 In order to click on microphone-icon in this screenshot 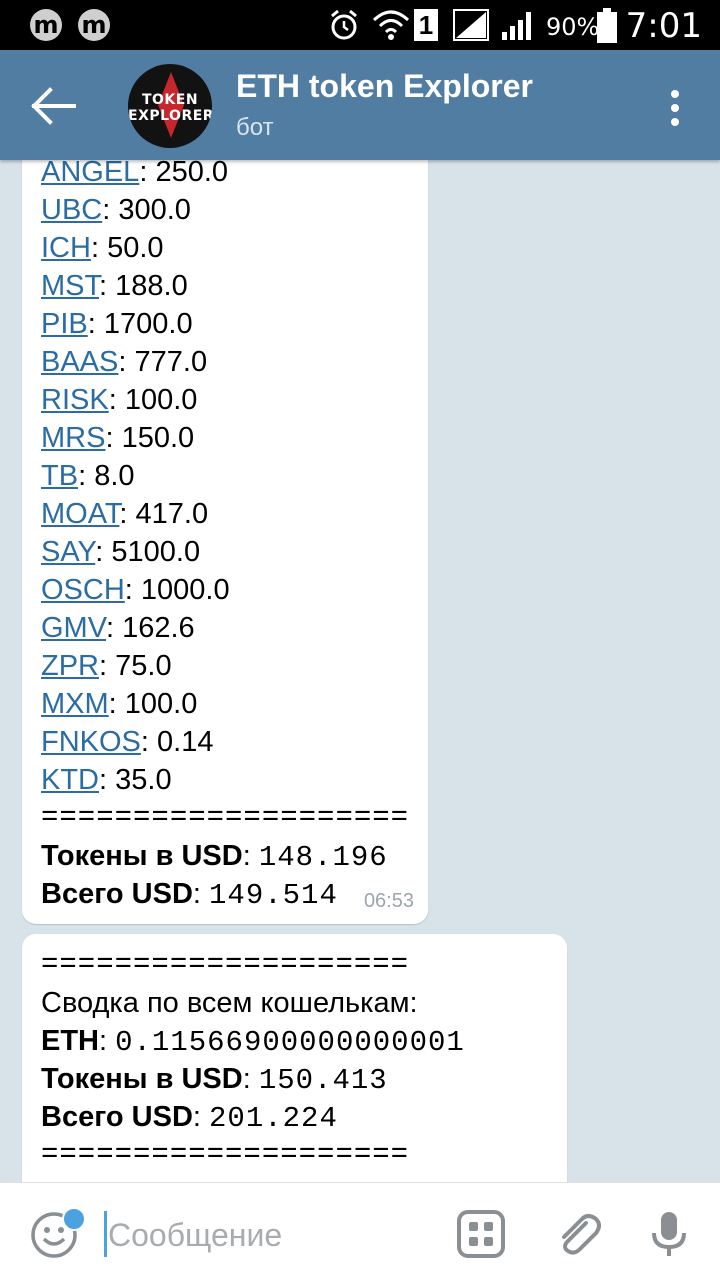, I will do `click(669, 1234)`.